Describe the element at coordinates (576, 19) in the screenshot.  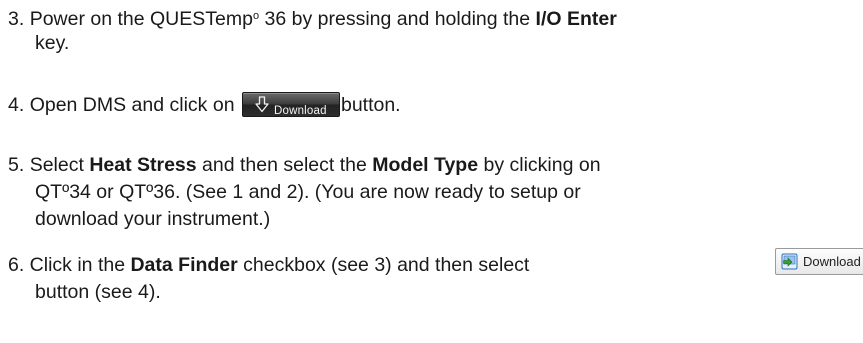
I see `io-enter-key: I/O Enter` at that location.